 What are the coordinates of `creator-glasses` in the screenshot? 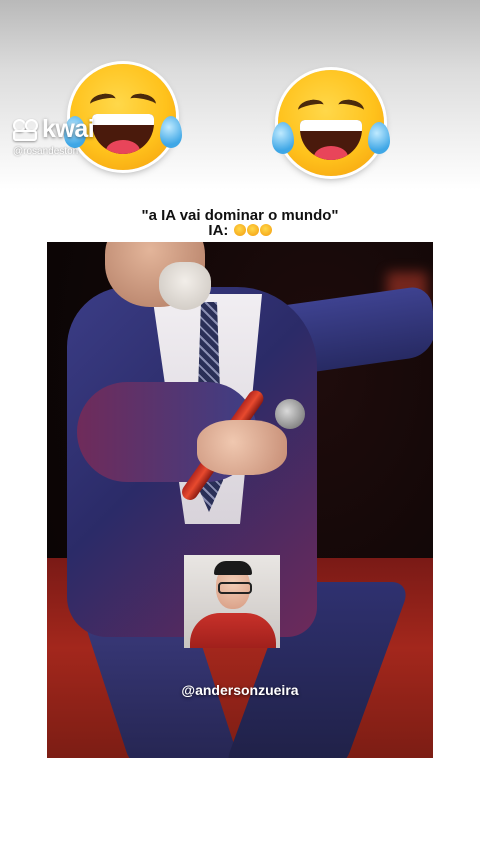 It's located at (235, 588).